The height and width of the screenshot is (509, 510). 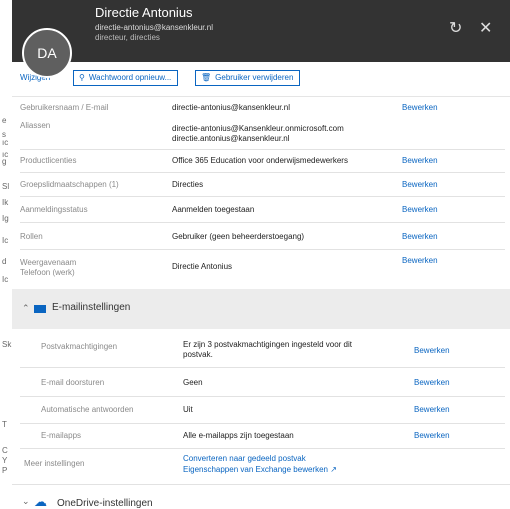 I want to click on background-char: Sl, so click(x=6, y=186).